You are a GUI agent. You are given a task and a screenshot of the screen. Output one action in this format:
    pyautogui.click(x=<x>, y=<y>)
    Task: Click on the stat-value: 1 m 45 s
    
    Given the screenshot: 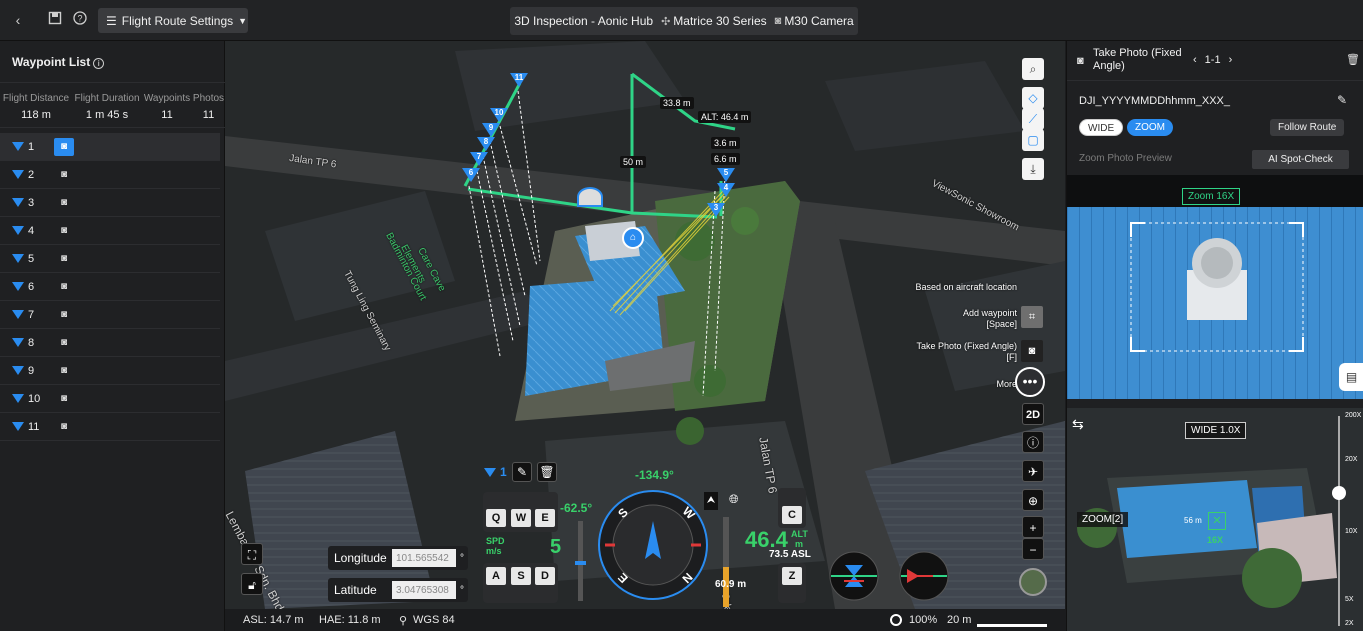 What is the action you would take?
    pyautogui.click(x=107, y=115)
    